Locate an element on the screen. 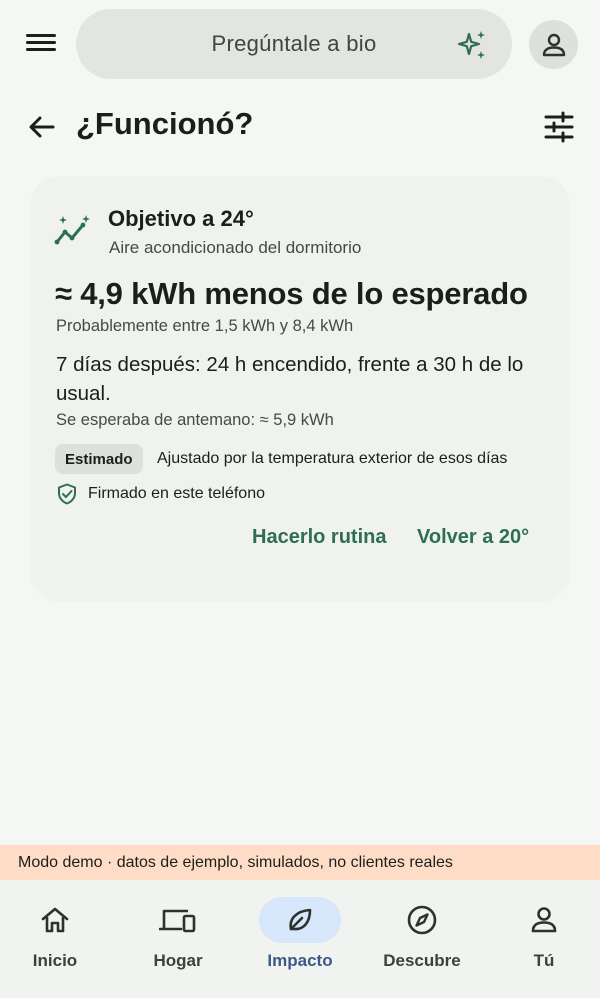  nav-item-tu: Tú is located at coordinates (541, 939).